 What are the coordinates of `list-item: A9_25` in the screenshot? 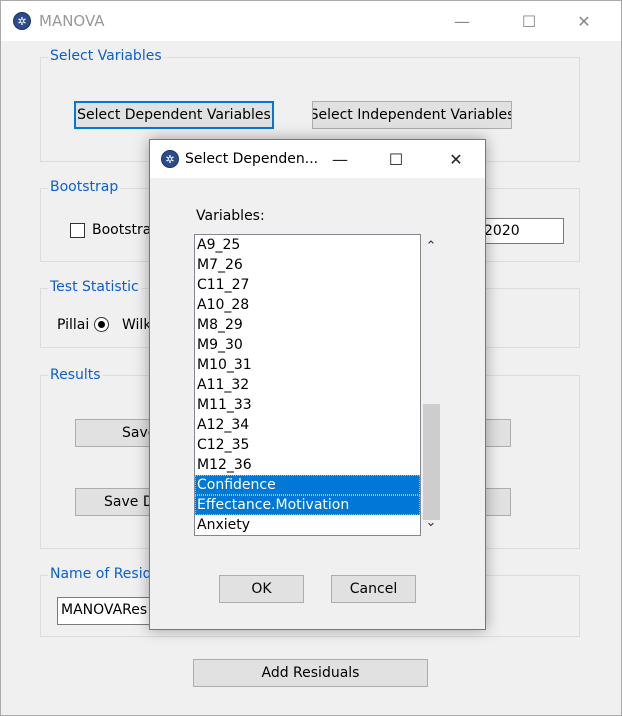 It's located at (307, 245).